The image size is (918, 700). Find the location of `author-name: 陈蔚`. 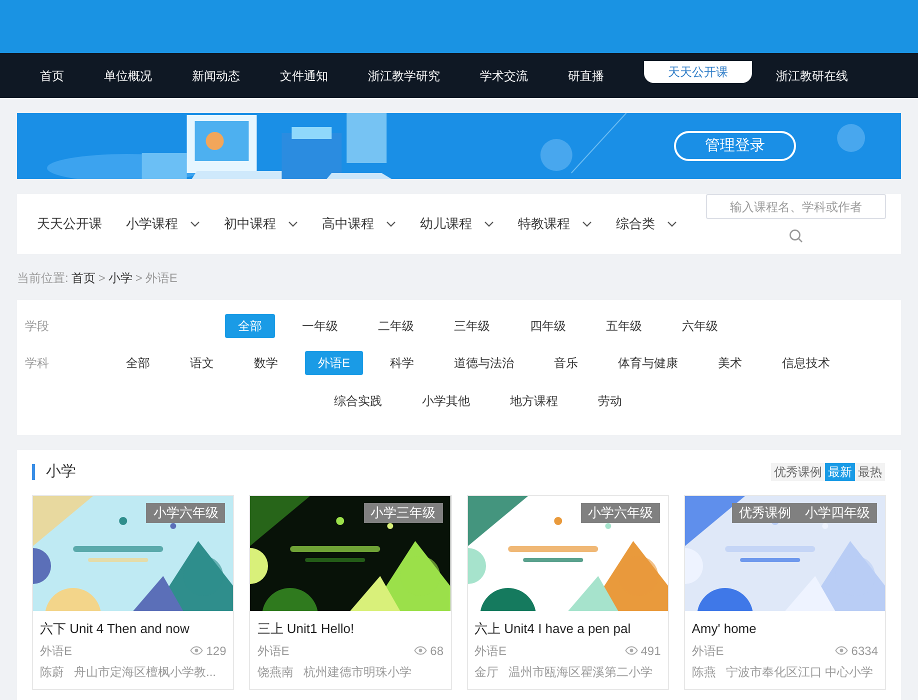

author-name: 陈蔚 is located at coordinates (52, 672).